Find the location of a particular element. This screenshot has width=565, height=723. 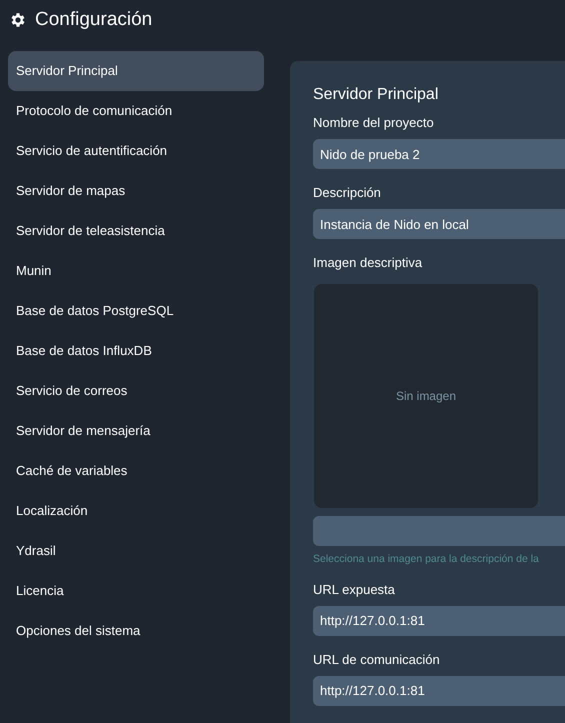

page-title: Configuración is located at coordinates (93, 20).